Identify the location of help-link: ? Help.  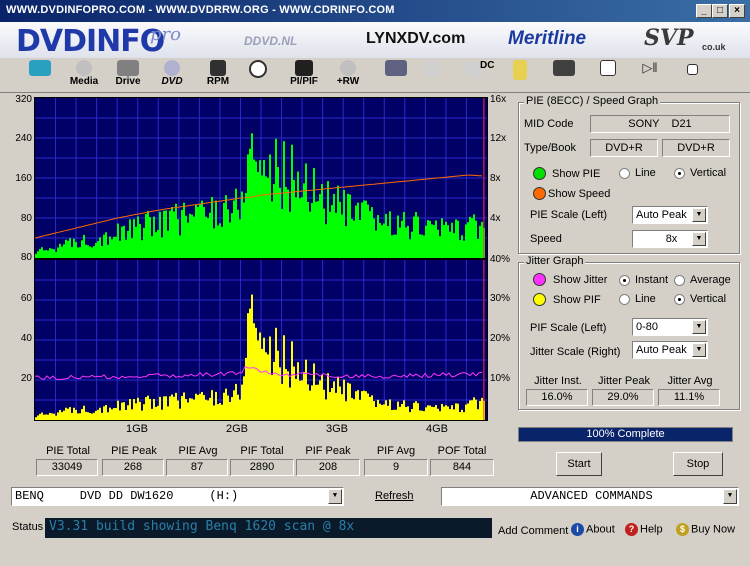
(644, 529).